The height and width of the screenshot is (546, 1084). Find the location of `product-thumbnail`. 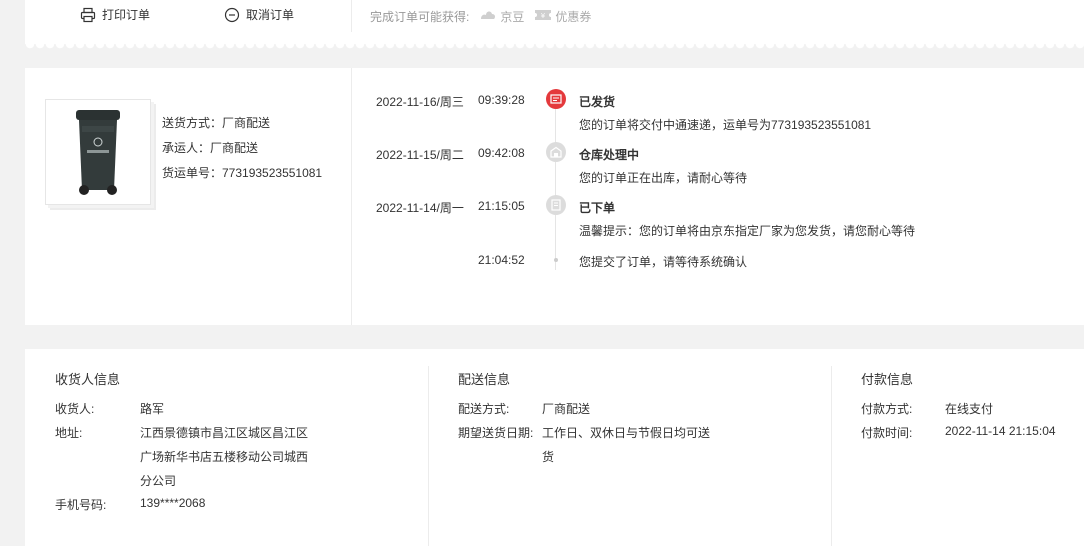

product-thumbnail is located at coordinates (98, 152).